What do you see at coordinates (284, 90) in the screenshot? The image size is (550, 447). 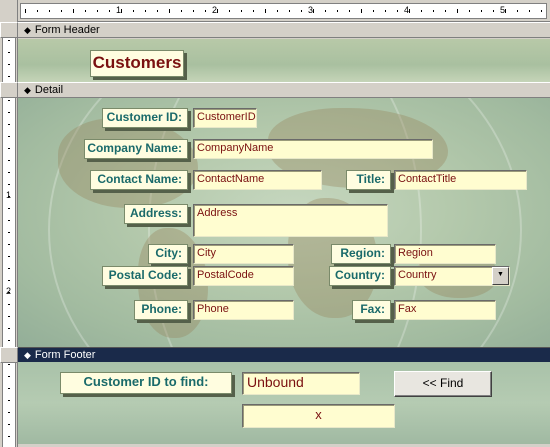 I see `detail-bar: ◆ Detail` at bounding box center [284, 90].